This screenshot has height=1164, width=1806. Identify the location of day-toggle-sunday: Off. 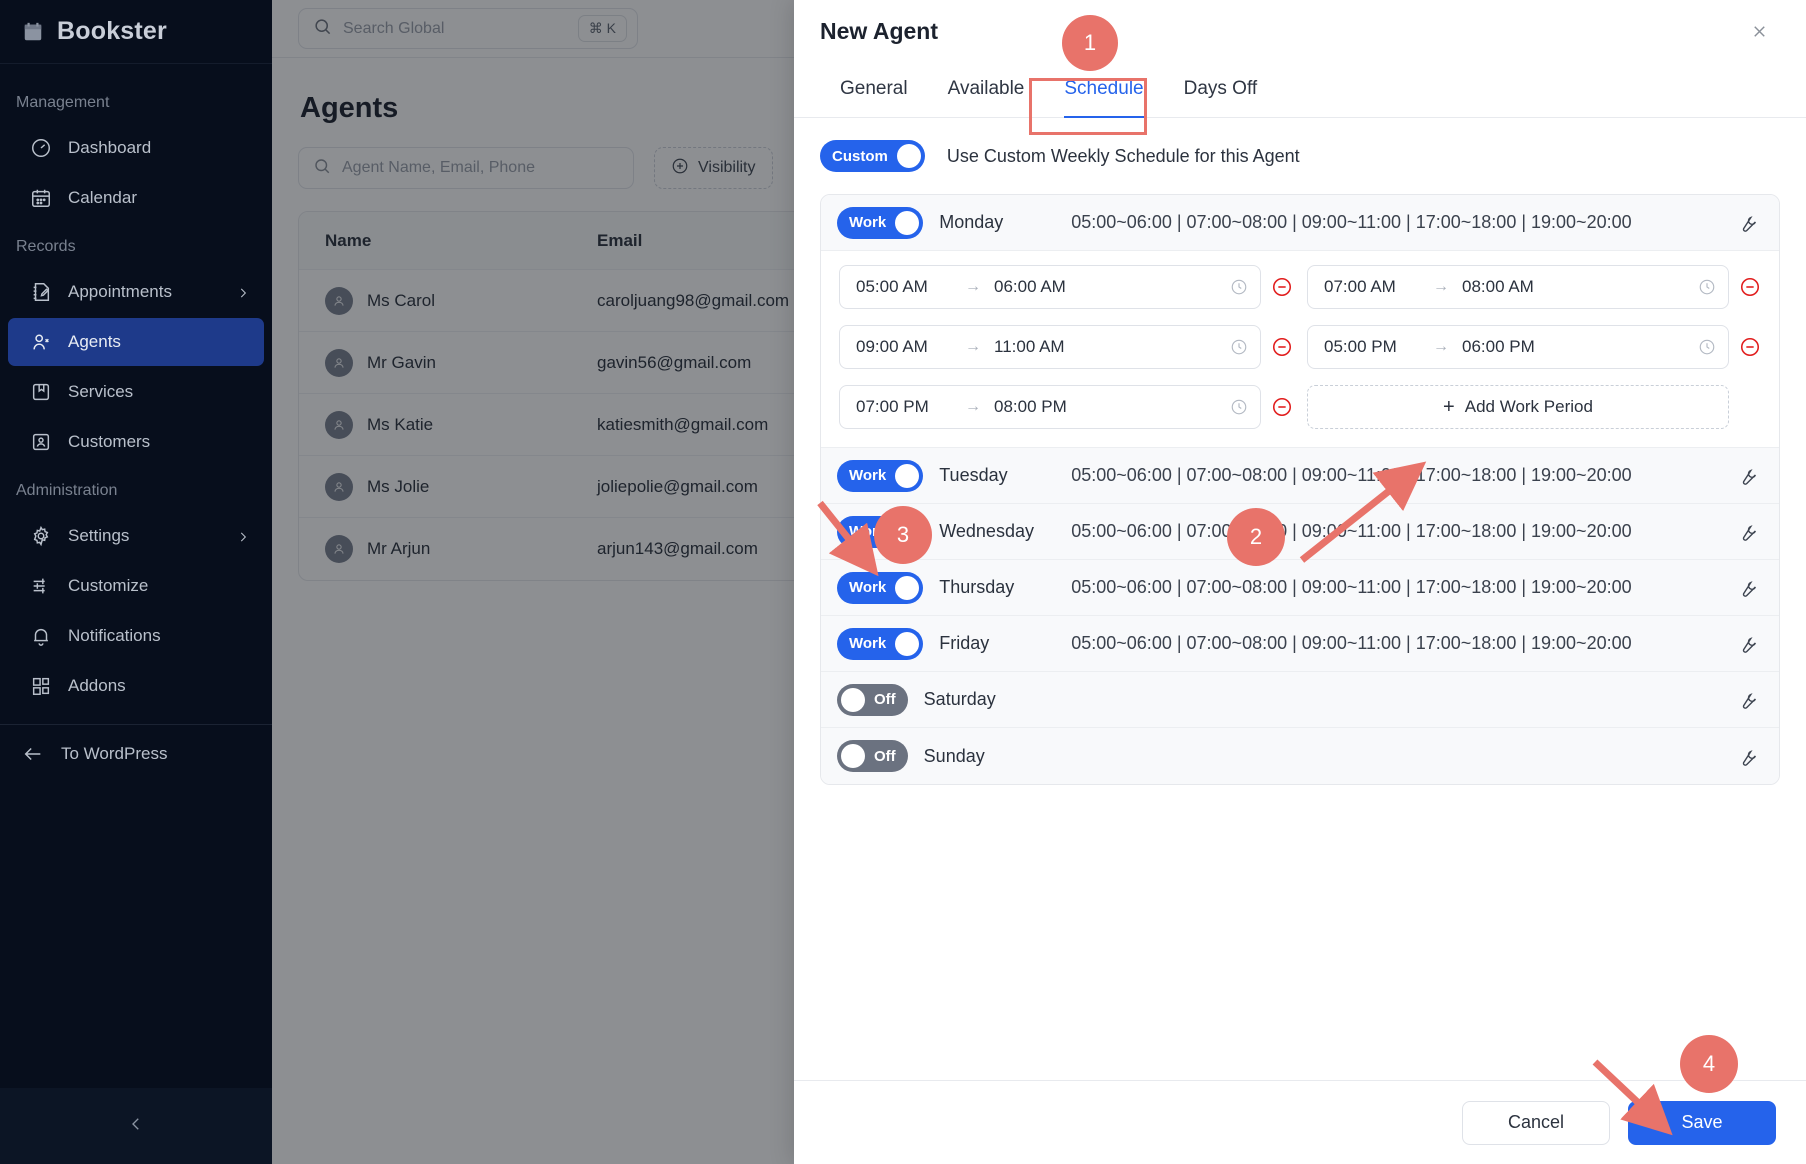
(872, 756).